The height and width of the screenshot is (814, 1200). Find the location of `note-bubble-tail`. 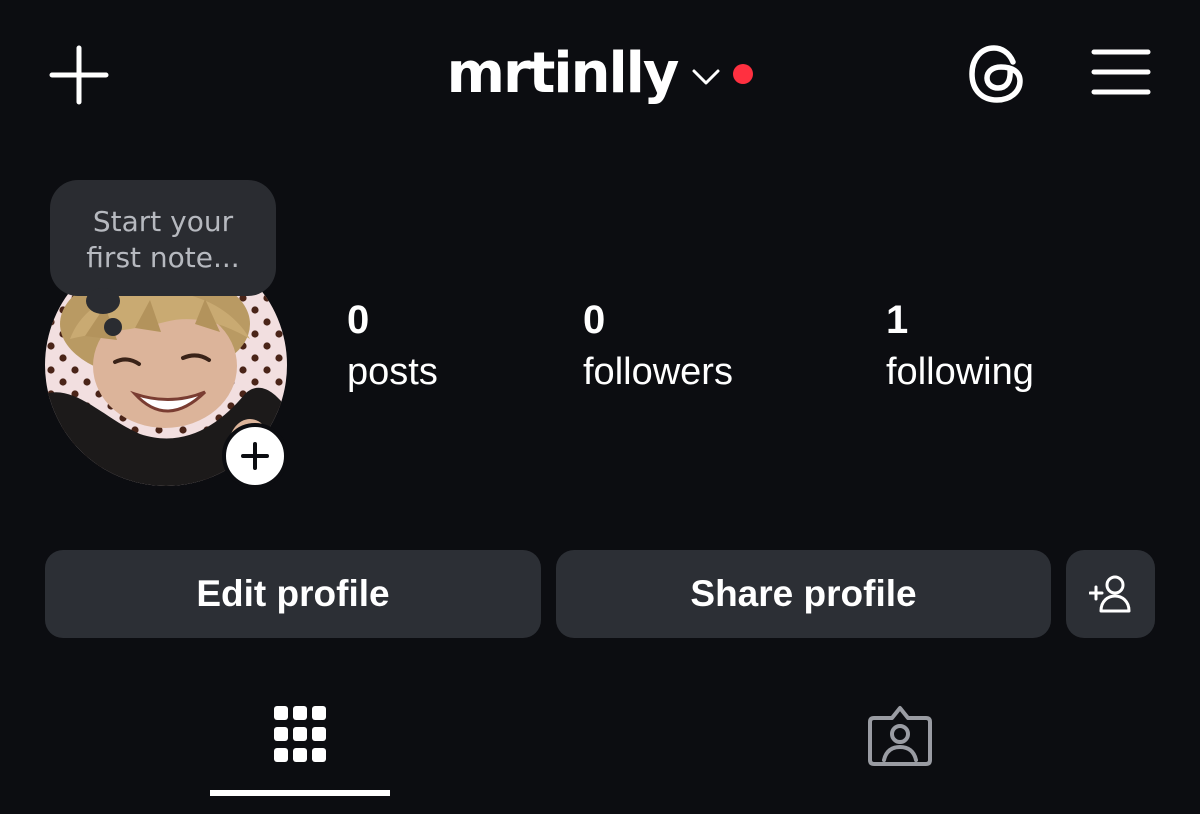

note-bubble-tail is located at coordinates (103, 301).